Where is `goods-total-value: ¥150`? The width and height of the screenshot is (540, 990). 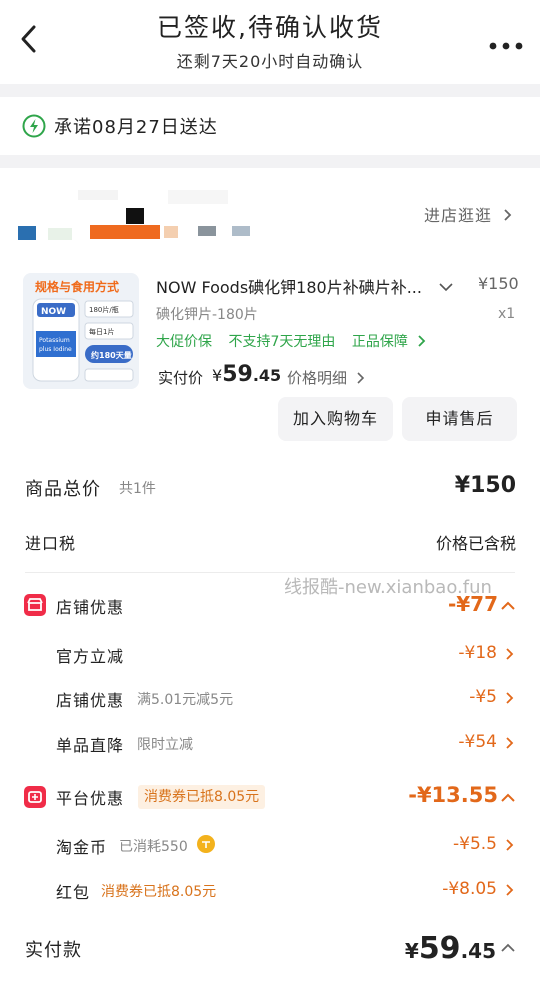 goods-total-value: ¥150 is located at coordinates (485, 485).